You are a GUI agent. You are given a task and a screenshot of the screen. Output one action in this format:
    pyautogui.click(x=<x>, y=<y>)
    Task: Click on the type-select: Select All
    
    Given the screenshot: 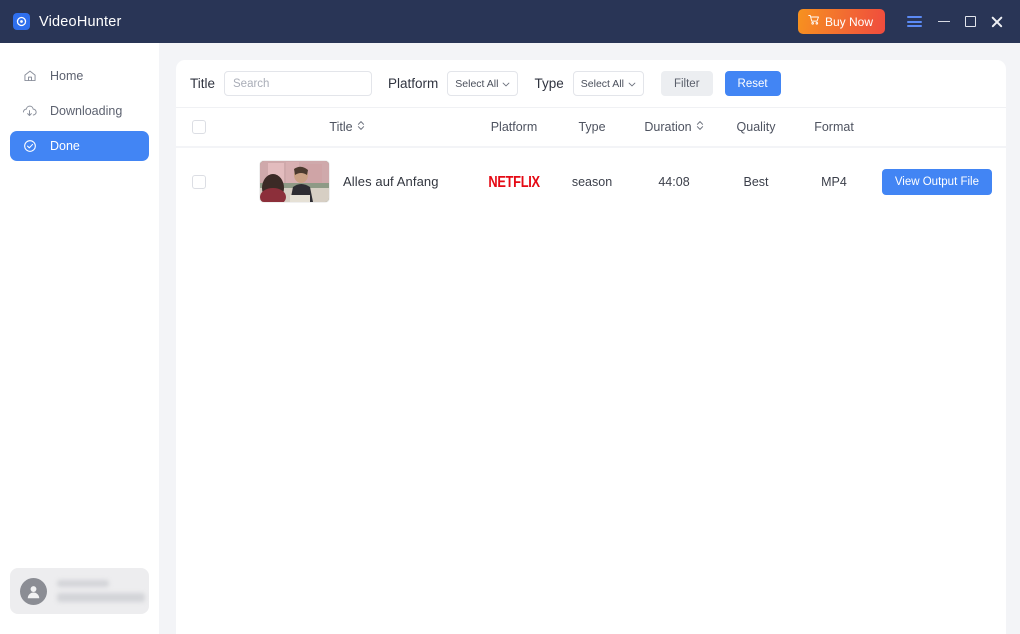 What is the action you would take?
    pyautogui.click(x=608, y=83)
    